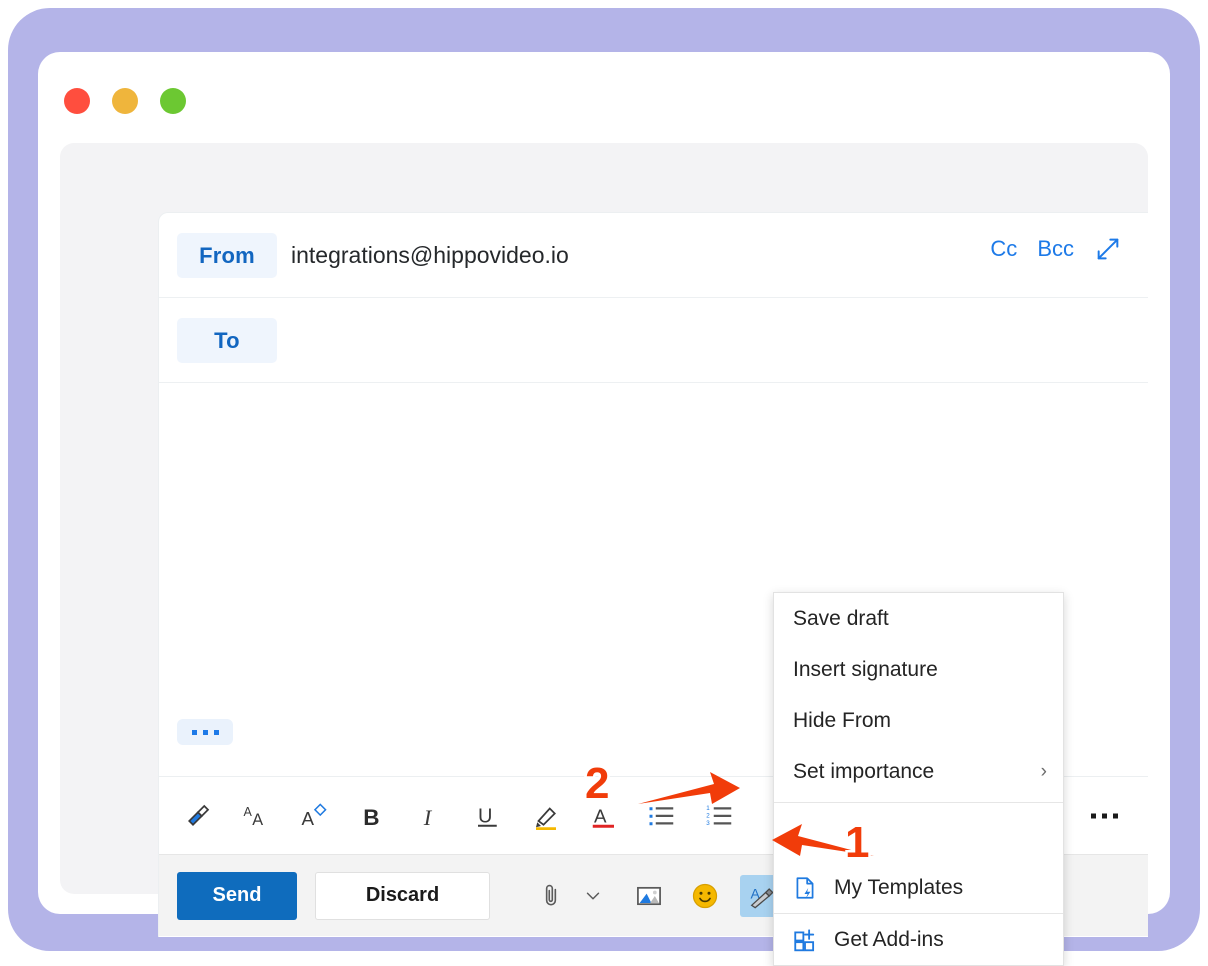 This screenshot has height=966, width=1208. What do you see at coordinates (593, 896) in the screenshot?
I see `chevron-down-icon` at bounding box center [593, 896].